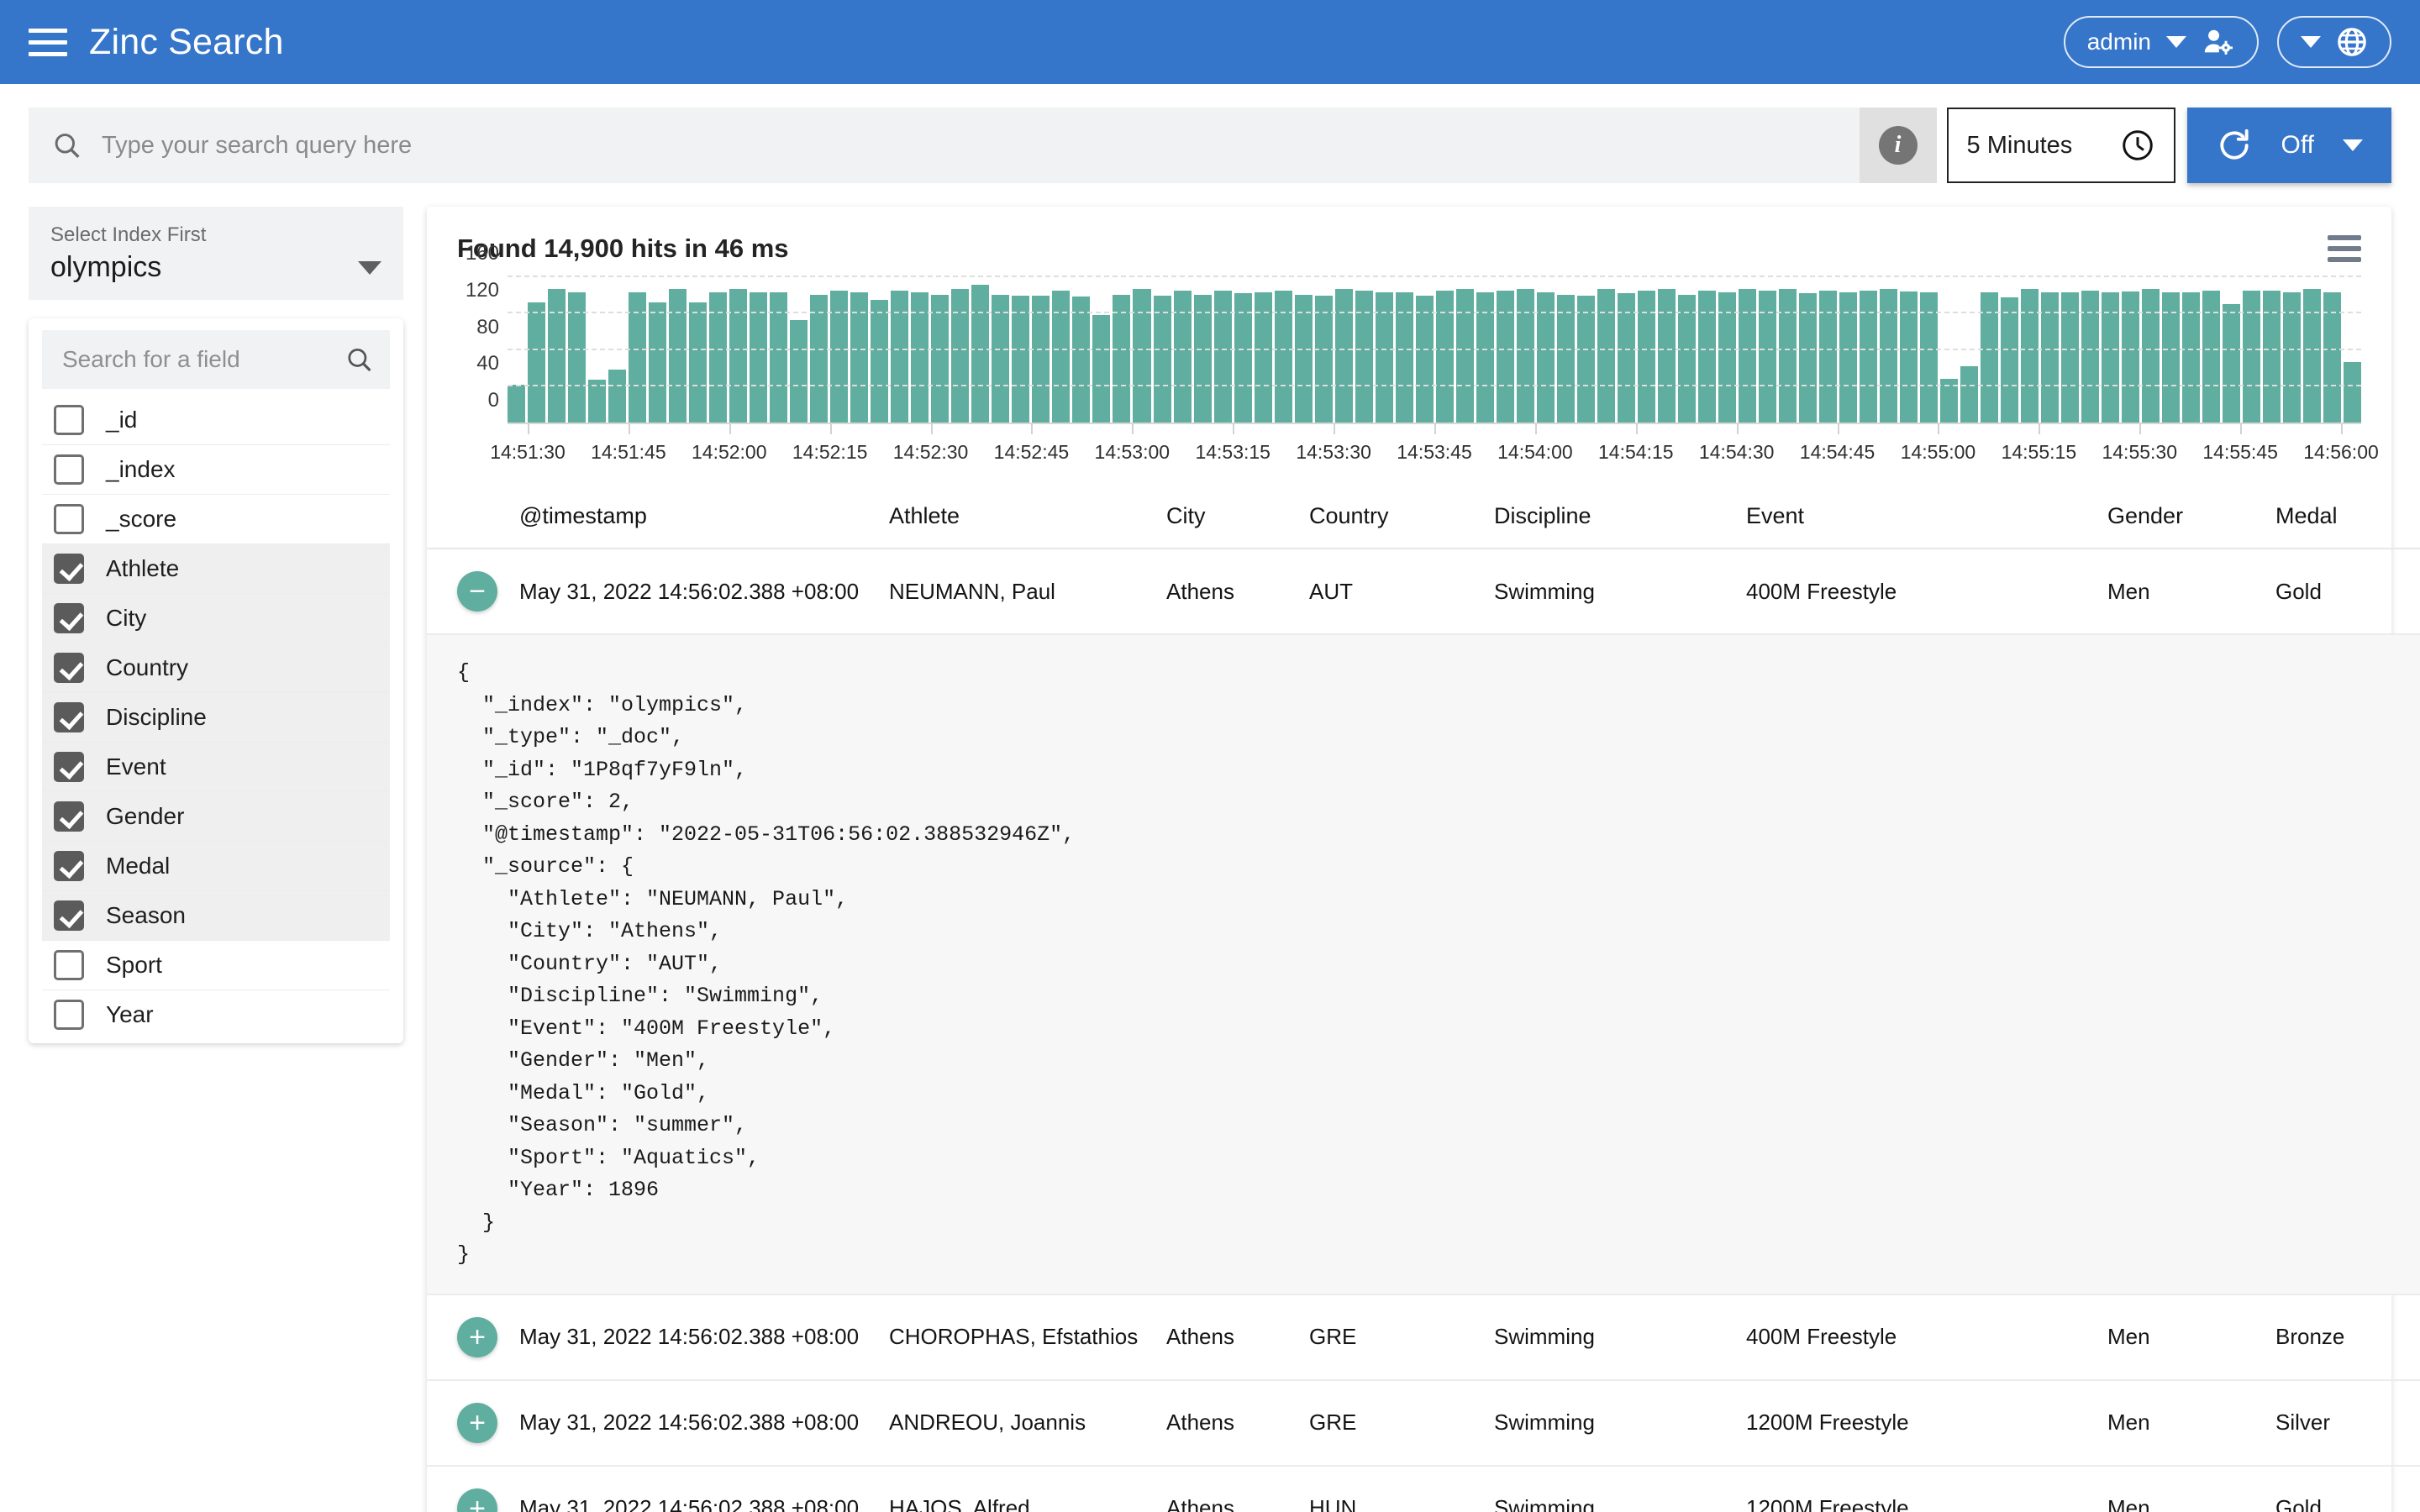 This screenshot has height=1512, width=2420. What do you see at coordinates (1027, 517) in the screenshot?
I see `col-athlete: Athlete` at bounding box center [1027, 517].